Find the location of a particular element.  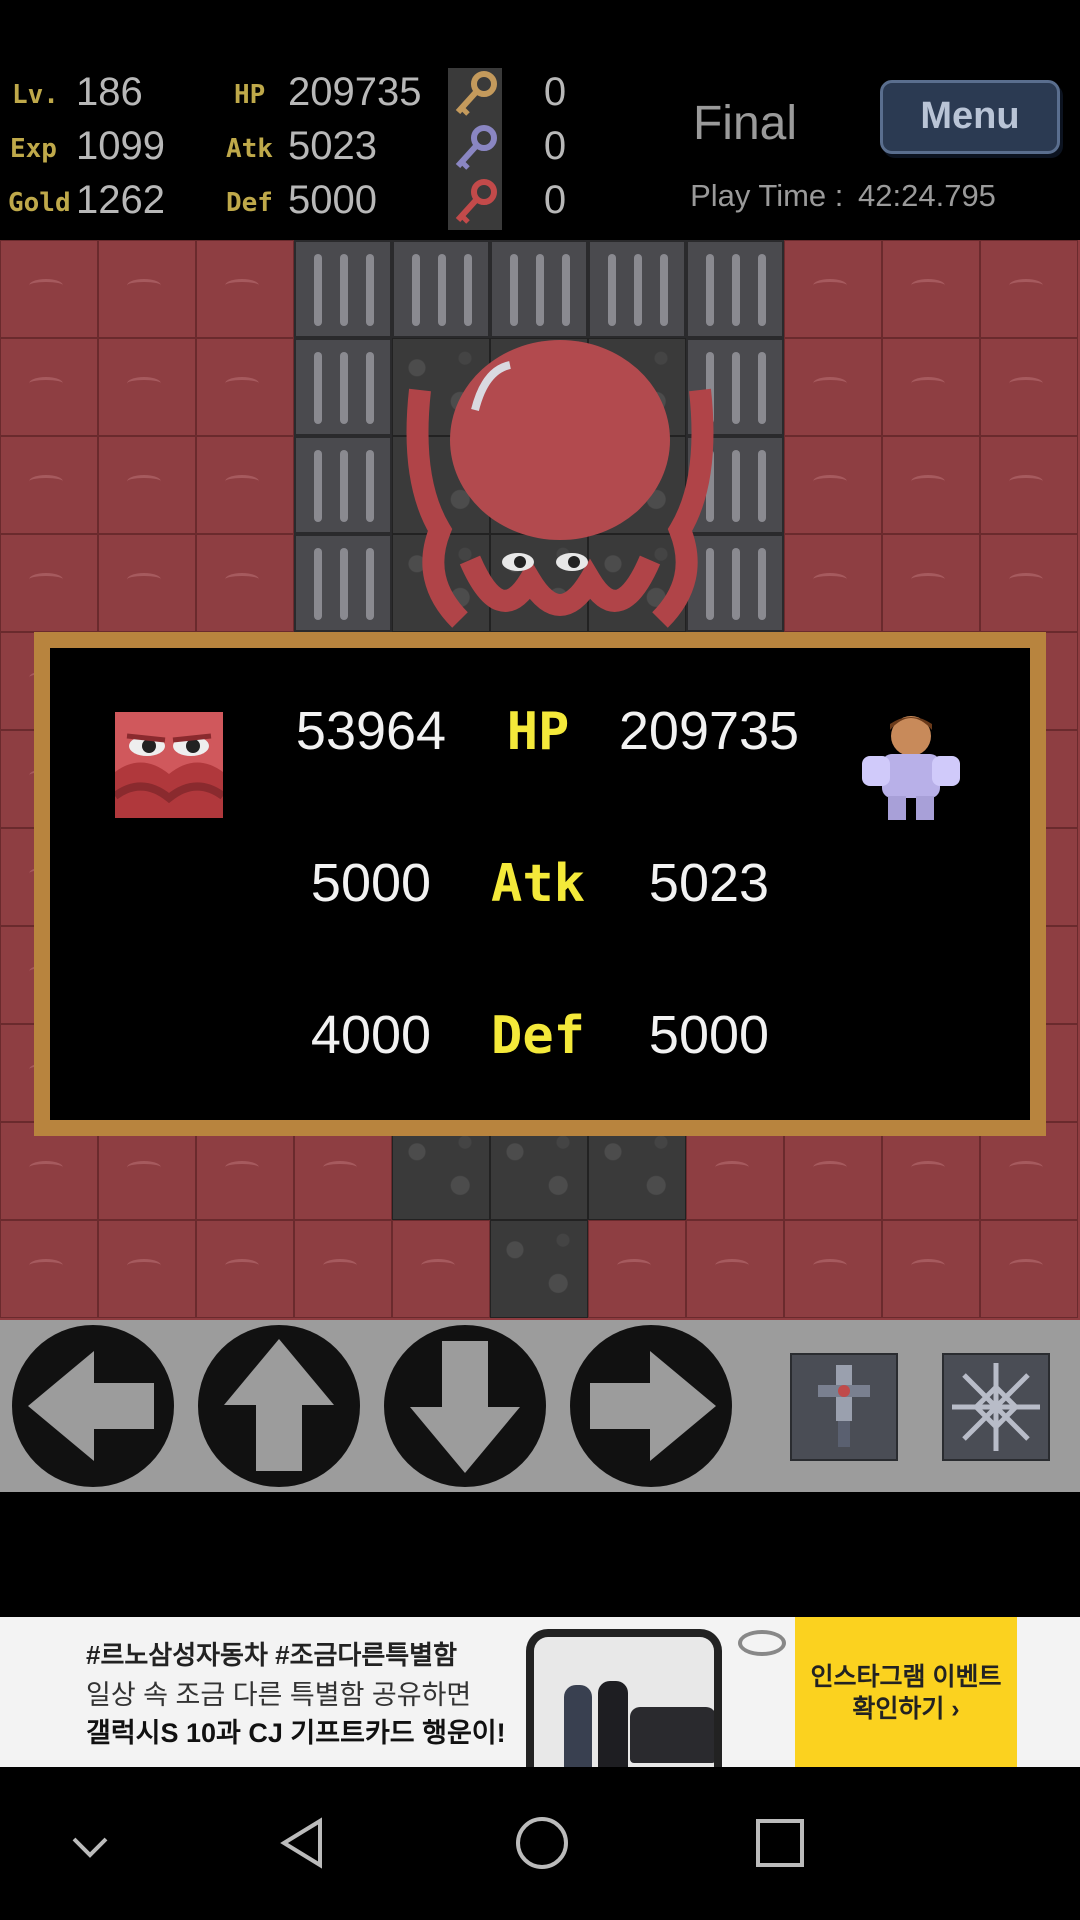

enemy-hp-value: 53964 is located at coordinates (371, 731).